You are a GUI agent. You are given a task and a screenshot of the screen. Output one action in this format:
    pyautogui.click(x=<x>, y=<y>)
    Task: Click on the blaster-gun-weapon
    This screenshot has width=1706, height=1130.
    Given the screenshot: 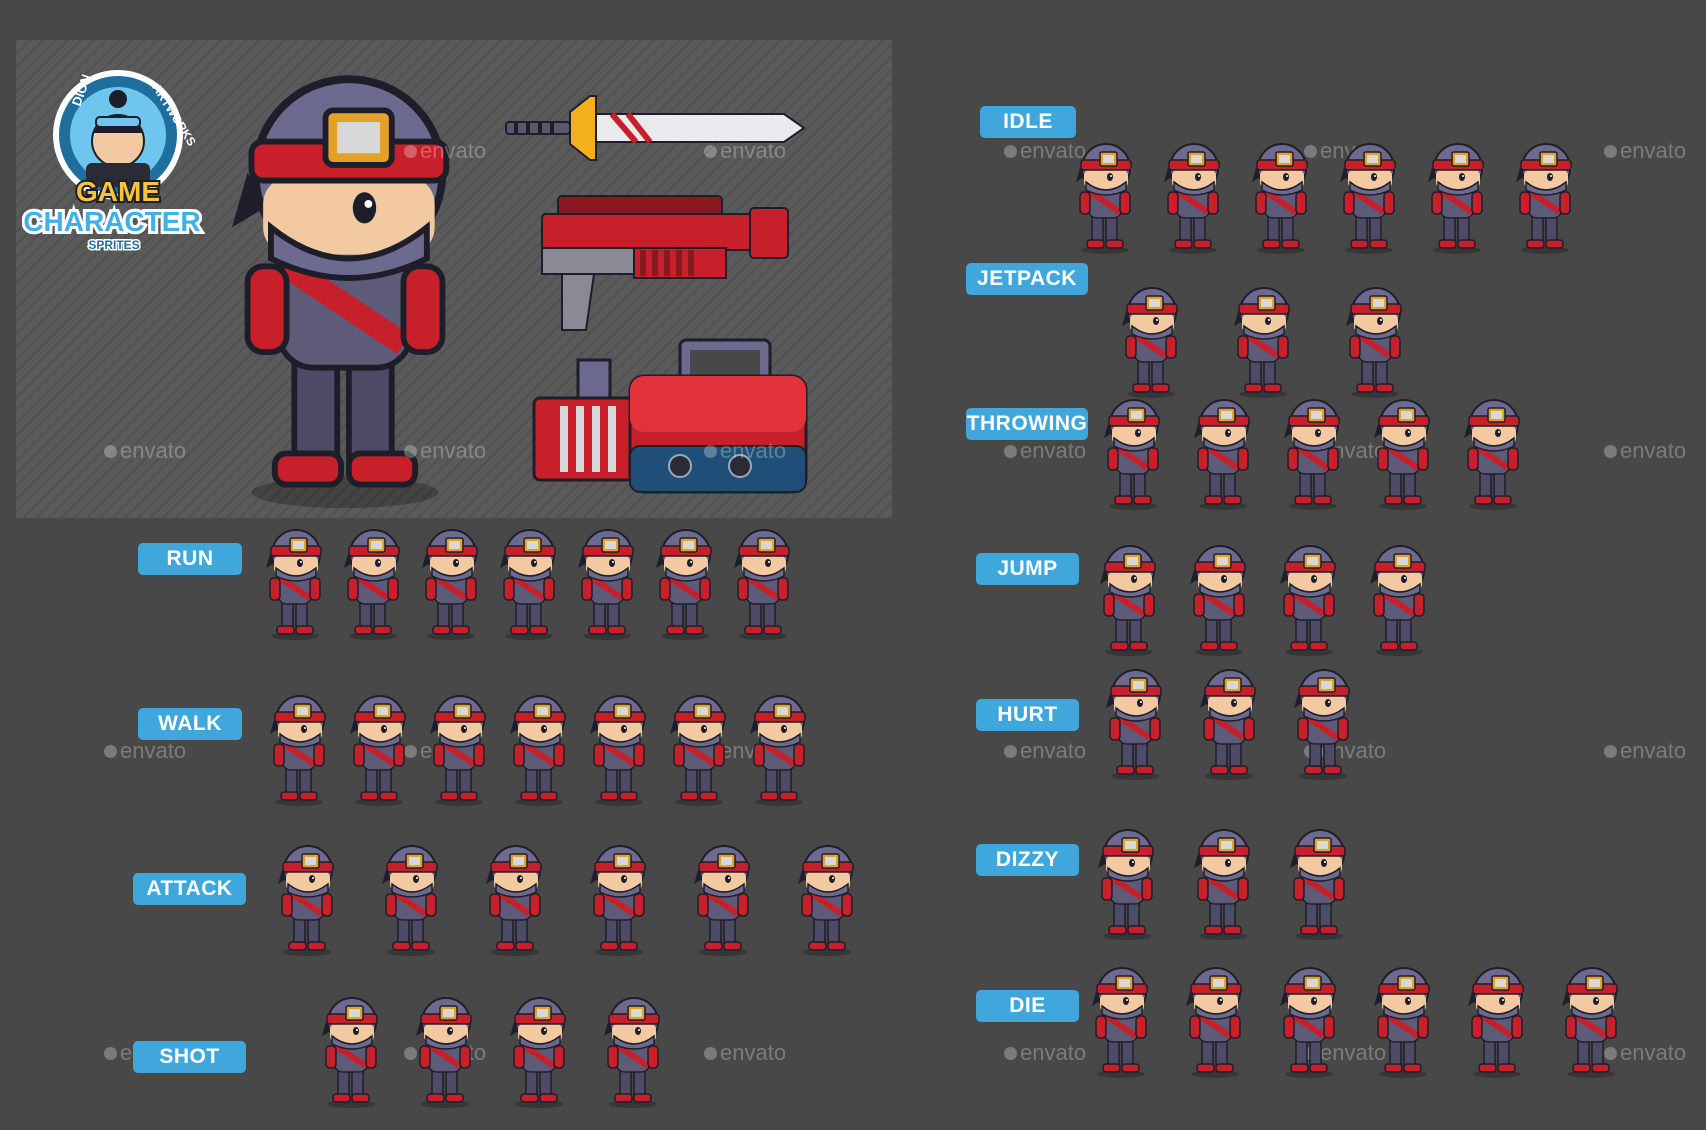 What is the action you would take?
    pyautogui.click(x=665, y=263)
    